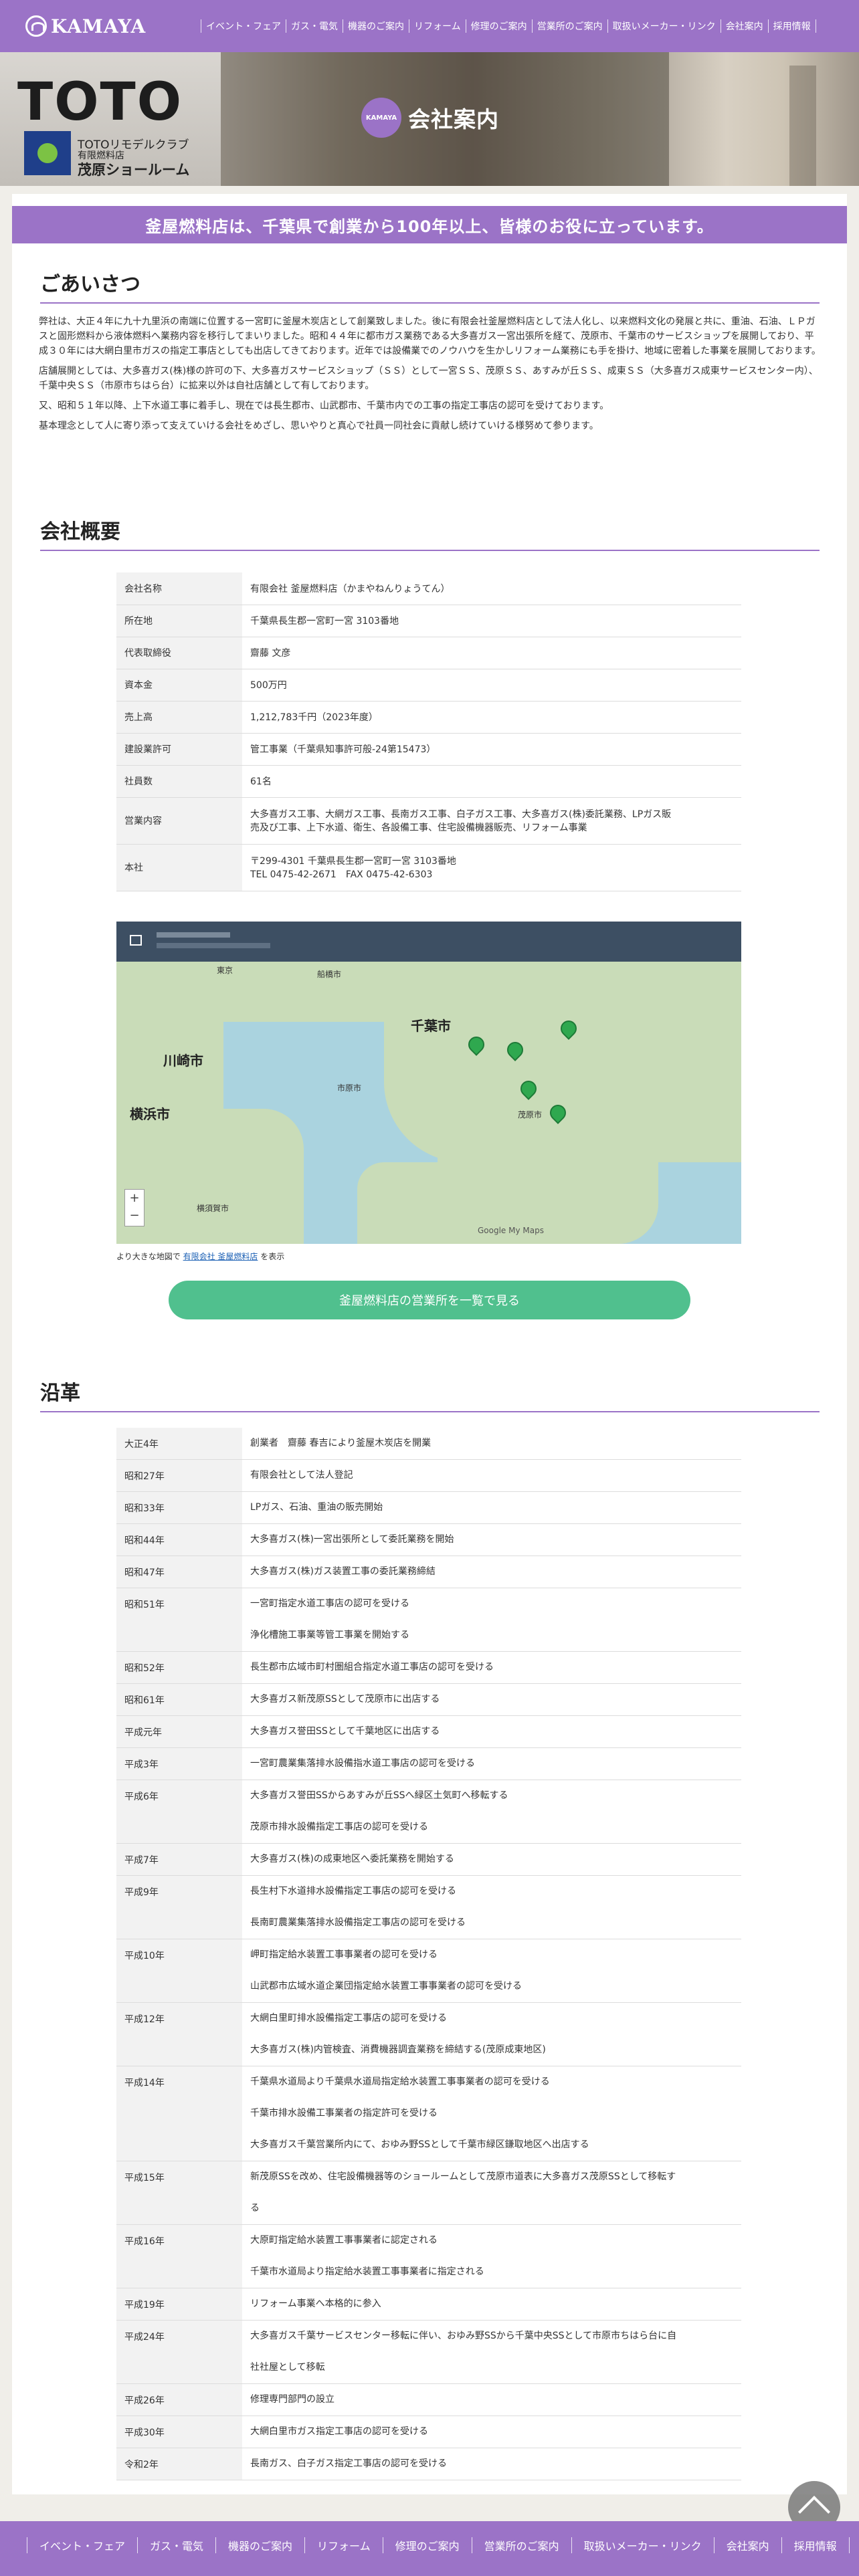 The image size is (859, 2576). I want to click on offices-list-button: 釜屋燃料店の営業所を一覧で見る, so click(429, 1300).